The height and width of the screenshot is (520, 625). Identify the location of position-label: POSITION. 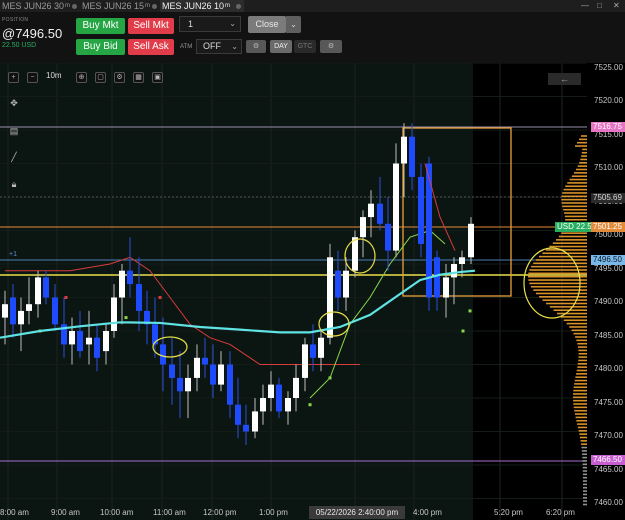
(15, 20).